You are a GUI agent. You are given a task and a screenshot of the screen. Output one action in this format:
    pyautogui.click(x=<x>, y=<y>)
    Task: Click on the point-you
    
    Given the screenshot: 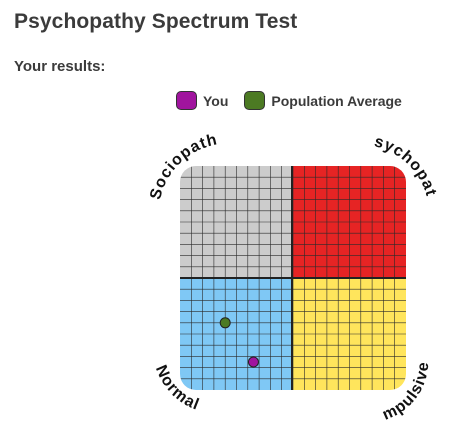 What is the action you would take?
    pyautogui.click(x=253, y=362)
    